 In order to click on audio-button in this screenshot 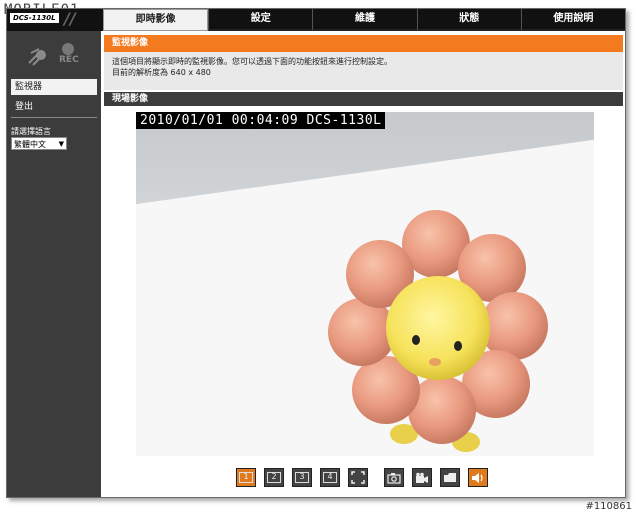, I will do `click(478, 477)`.